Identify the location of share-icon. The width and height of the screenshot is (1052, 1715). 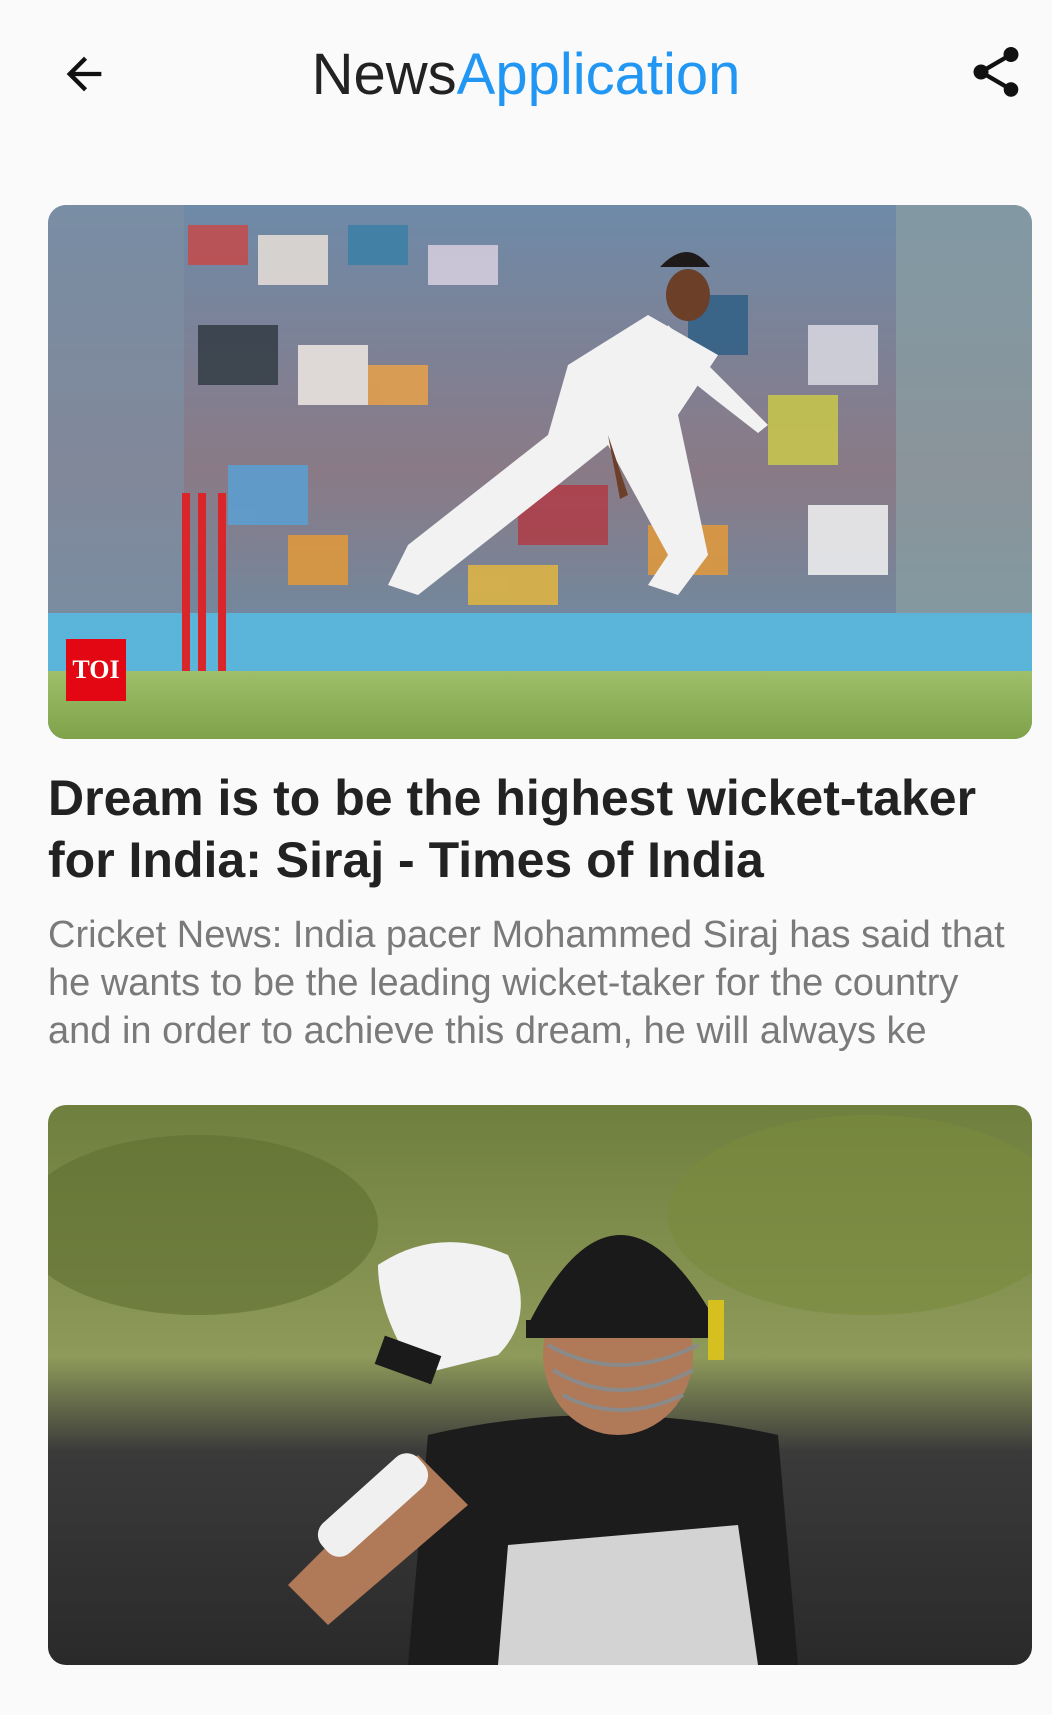
(996, 72).